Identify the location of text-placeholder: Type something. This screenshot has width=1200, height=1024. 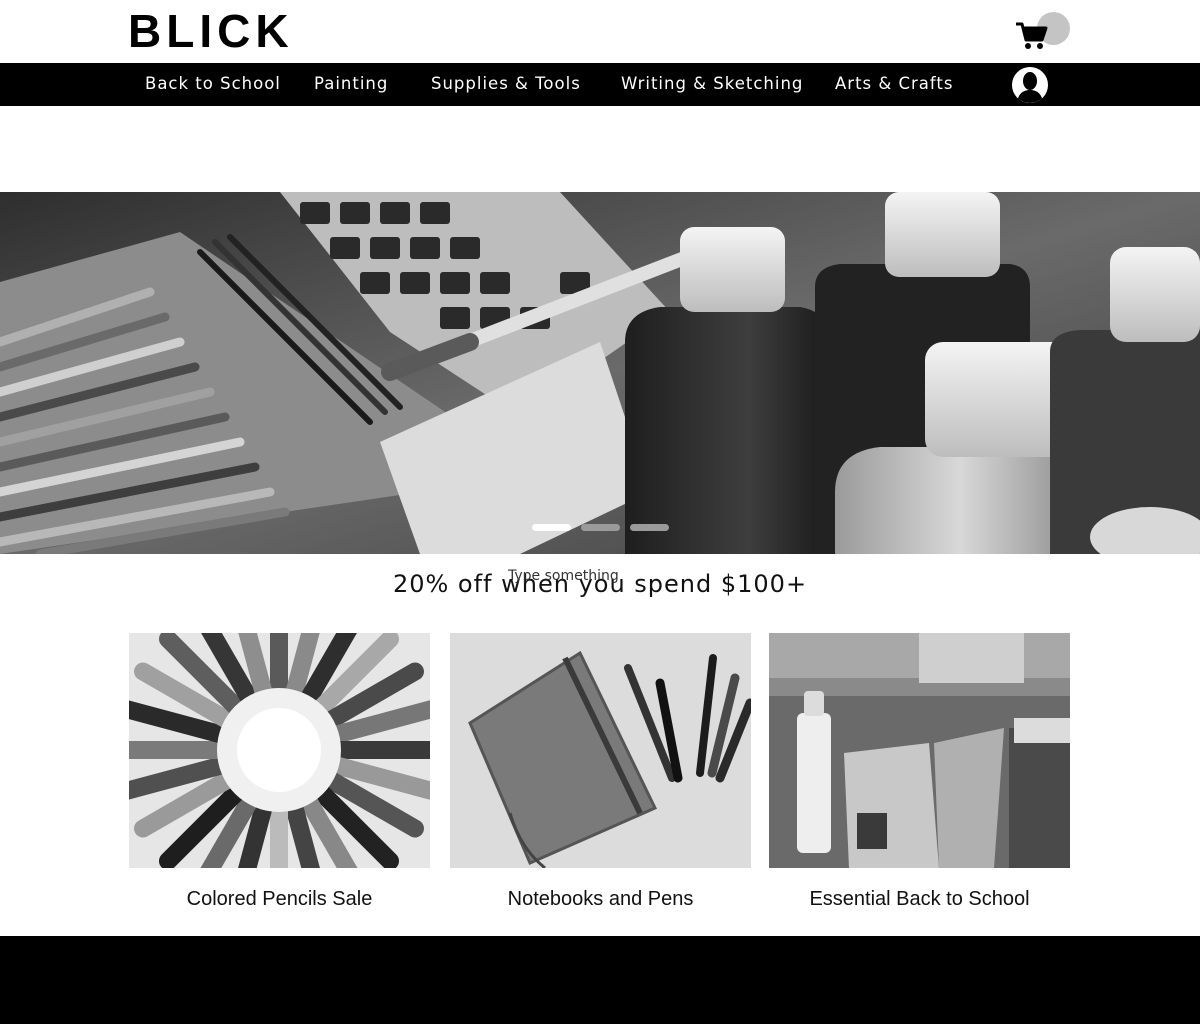
(563, 576).